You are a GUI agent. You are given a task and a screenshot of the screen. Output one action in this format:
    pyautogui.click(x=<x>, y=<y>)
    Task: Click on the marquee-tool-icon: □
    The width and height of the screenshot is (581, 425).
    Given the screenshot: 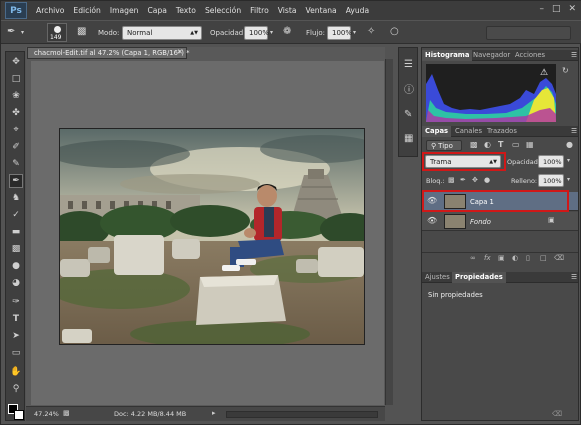 What is the action you would take?
    pyautogui.click(x=16, y=79)
    